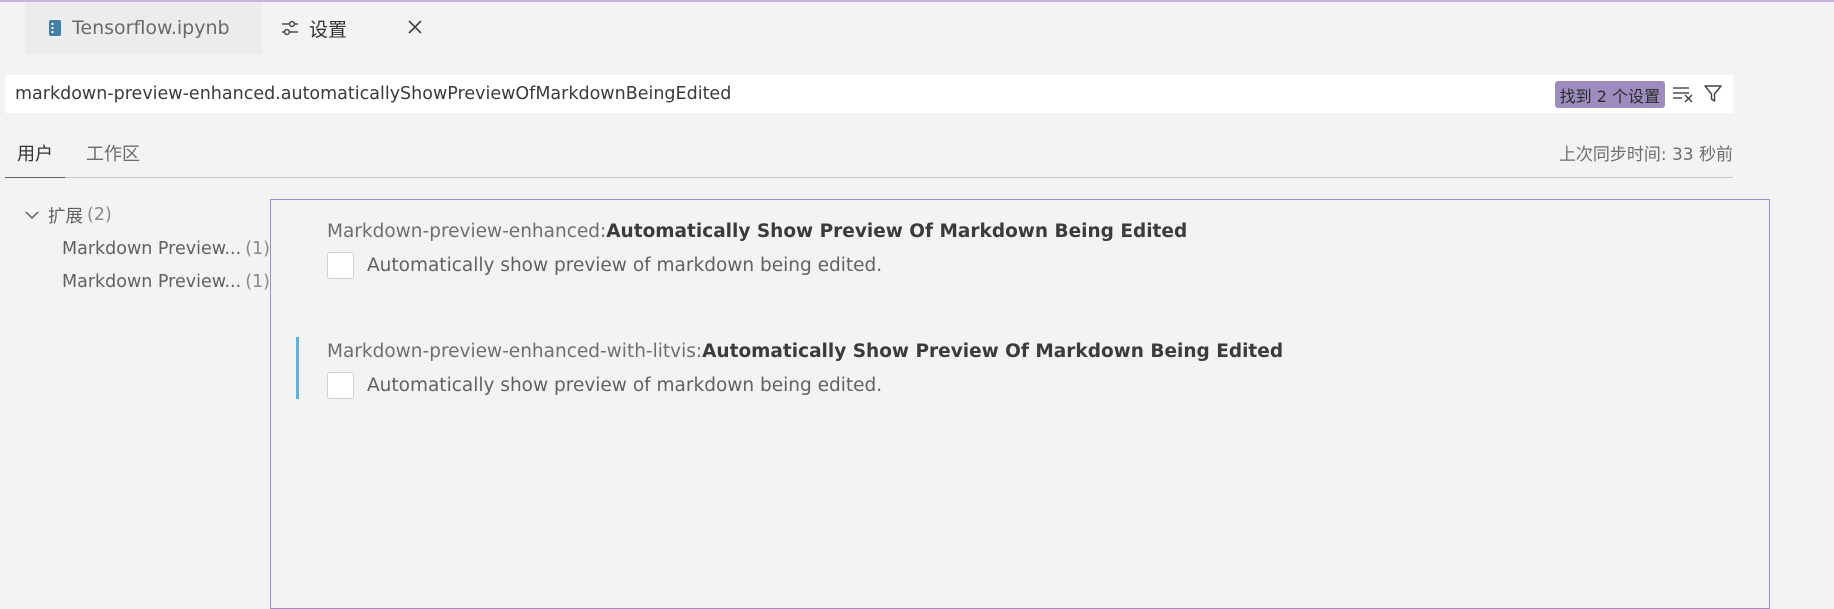  Describe the element at coordinates (770, 94) in the screenshot. I see `settings-search-input` at that location.